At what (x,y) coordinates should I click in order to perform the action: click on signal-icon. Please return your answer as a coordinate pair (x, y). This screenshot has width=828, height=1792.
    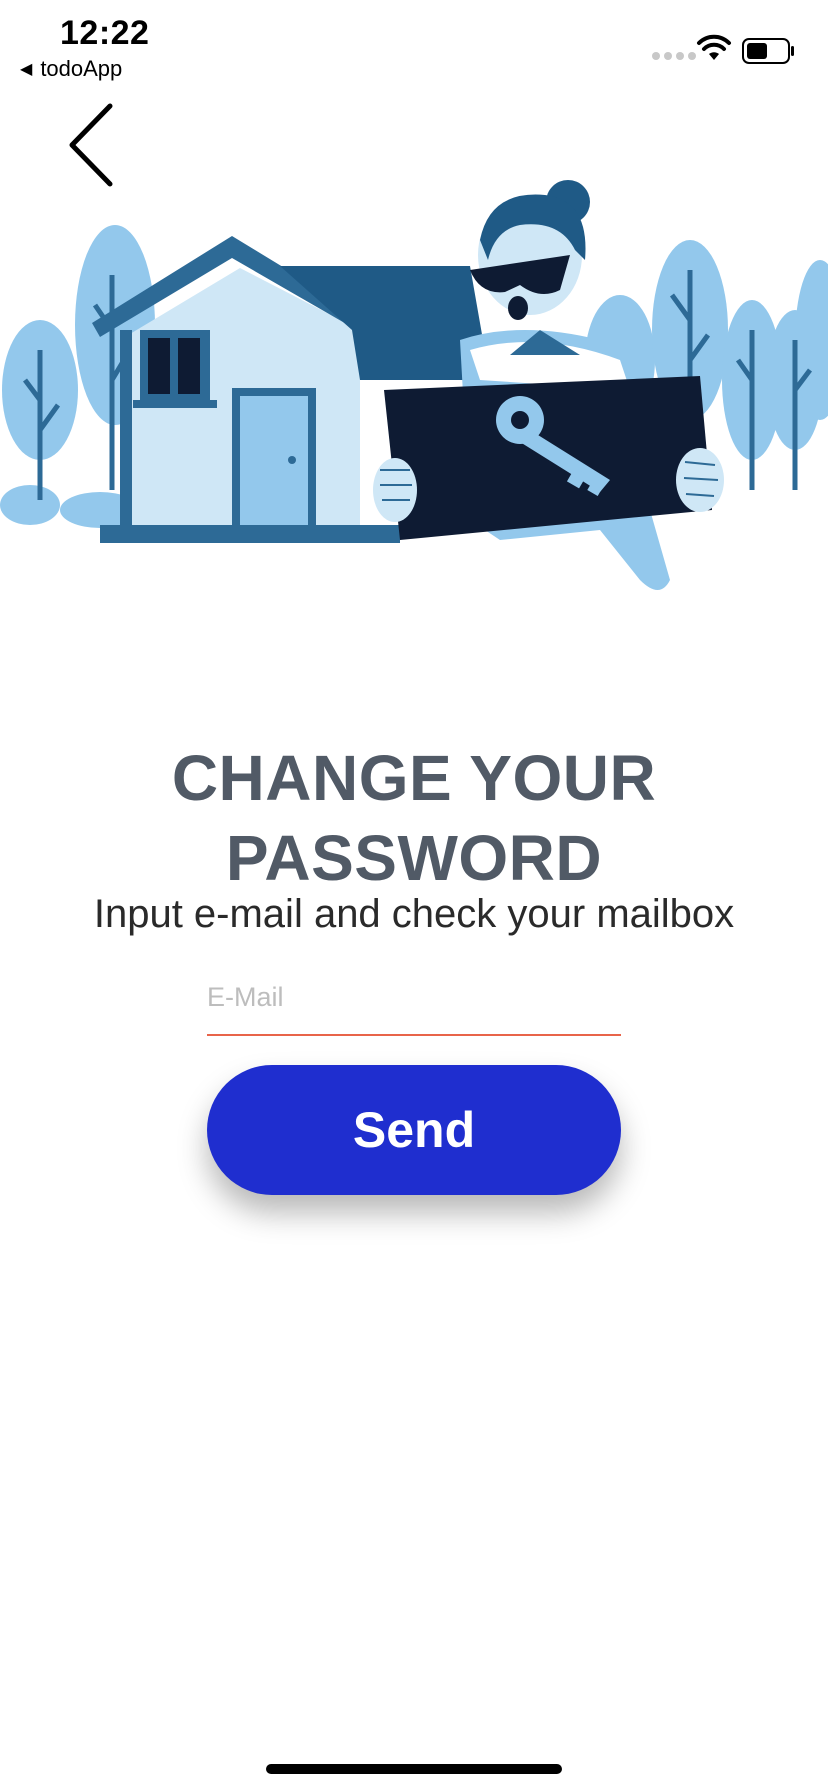
    Looking at the image, I should click on (674, 56).